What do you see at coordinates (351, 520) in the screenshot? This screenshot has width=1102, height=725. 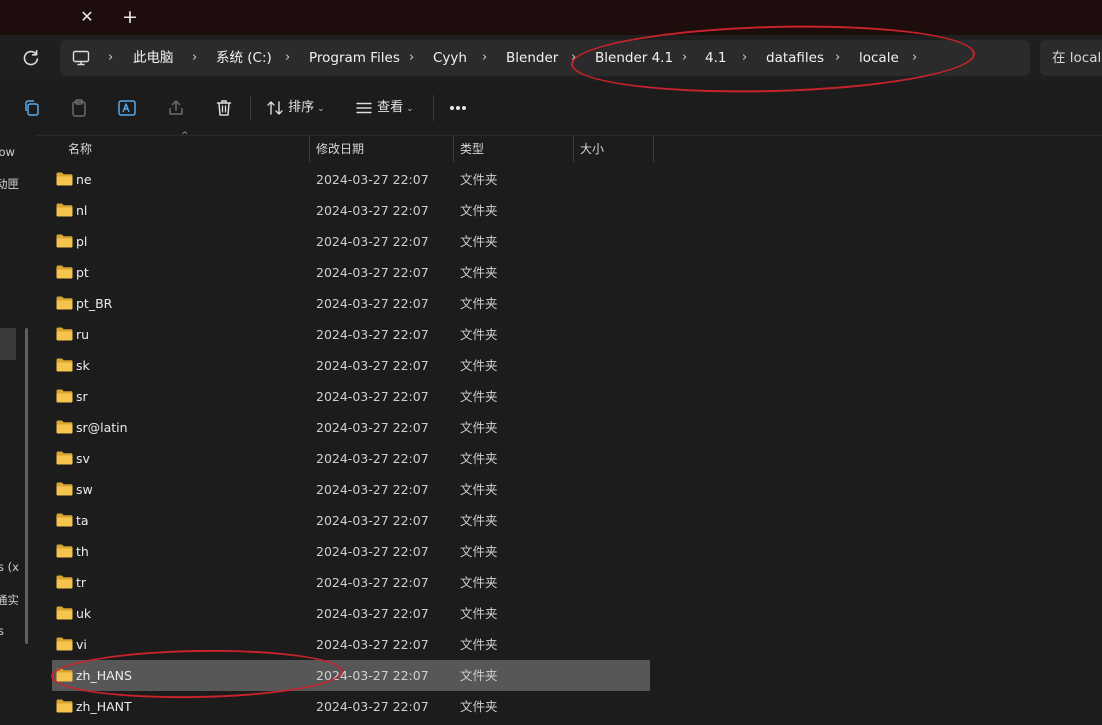 I see `file-row: ta 2024-03-27 22:07 文件夹` at bounding box center [351, 520].